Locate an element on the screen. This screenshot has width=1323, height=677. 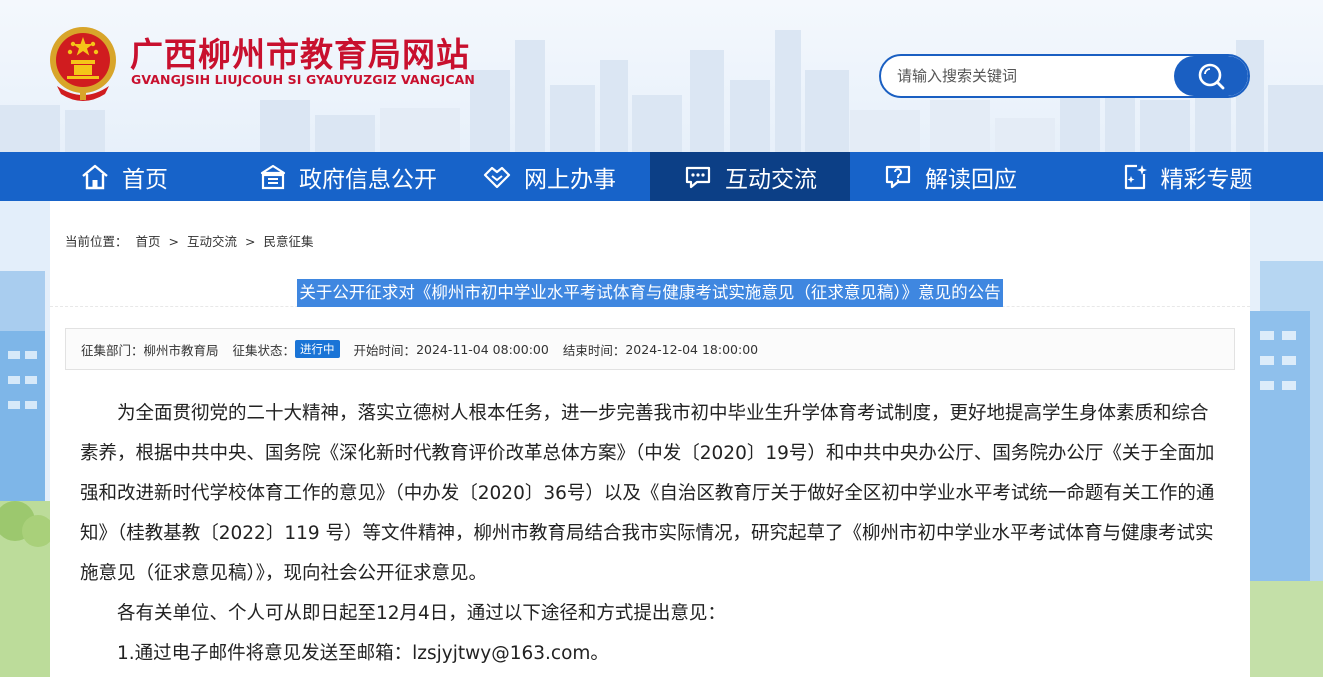
end-time-label: 结束时间： is located at coordinates (594, 350).